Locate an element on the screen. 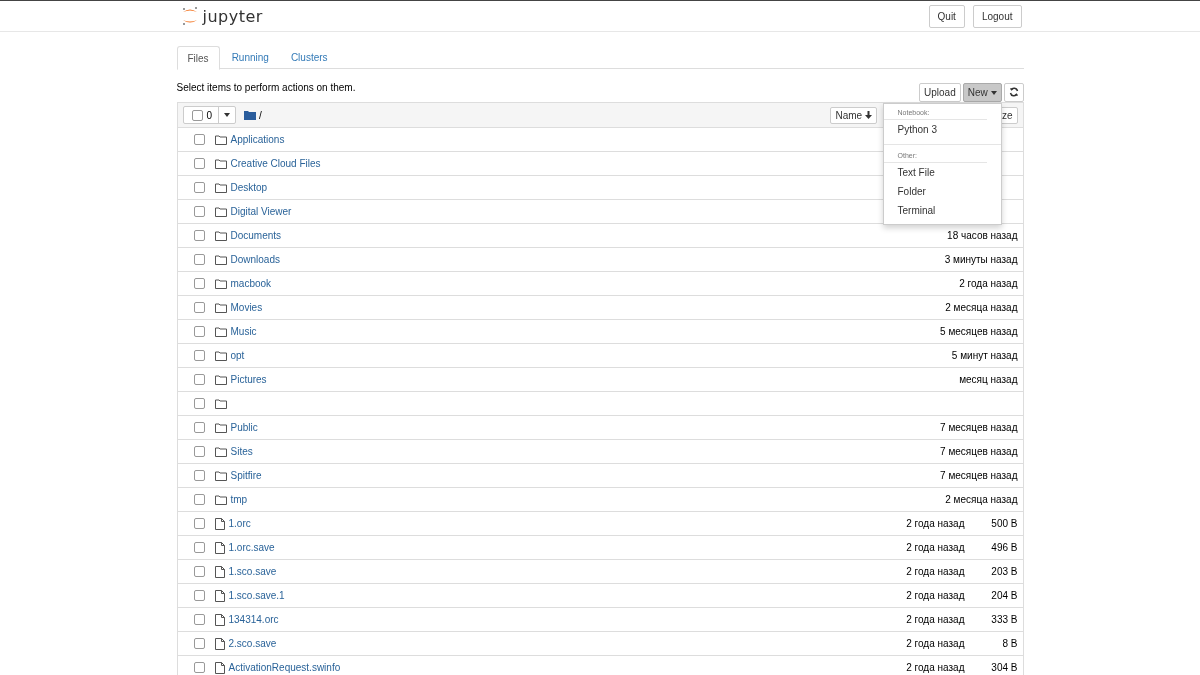 This screenshot has width=1200, height=675. upload-button: Upload is located at coordinates (940, 92).